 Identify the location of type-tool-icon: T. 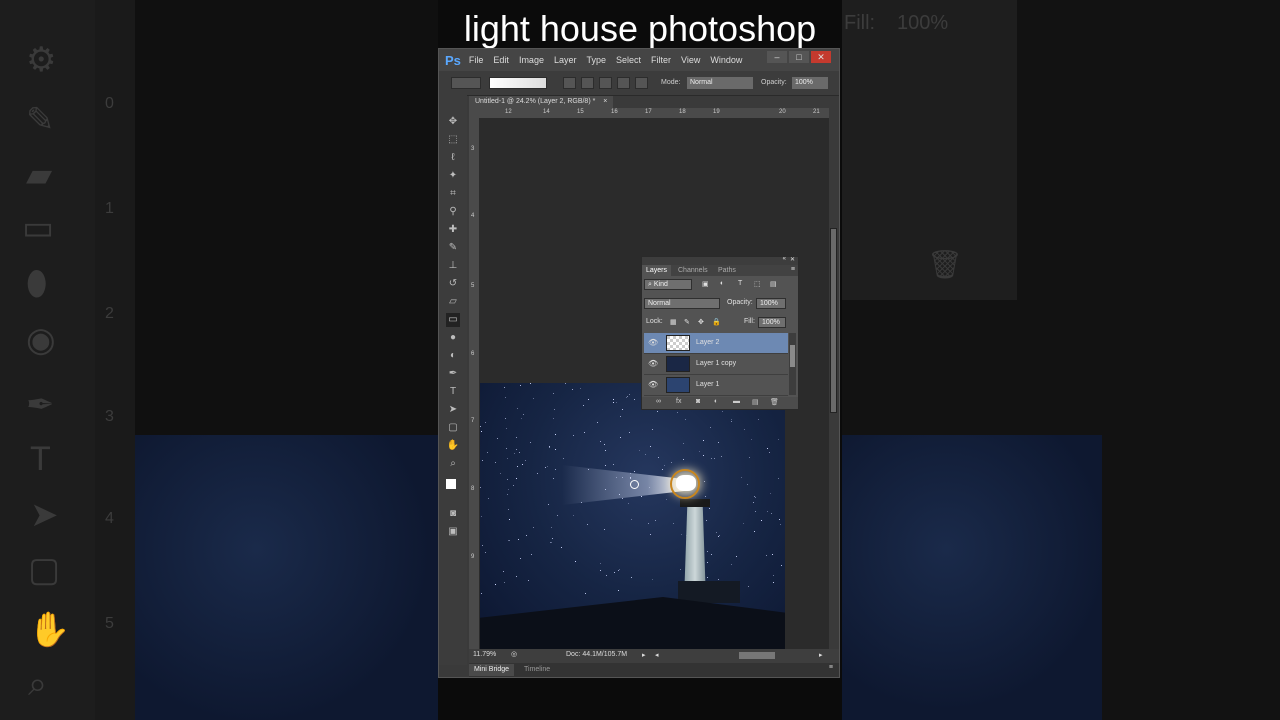
(453, 392).